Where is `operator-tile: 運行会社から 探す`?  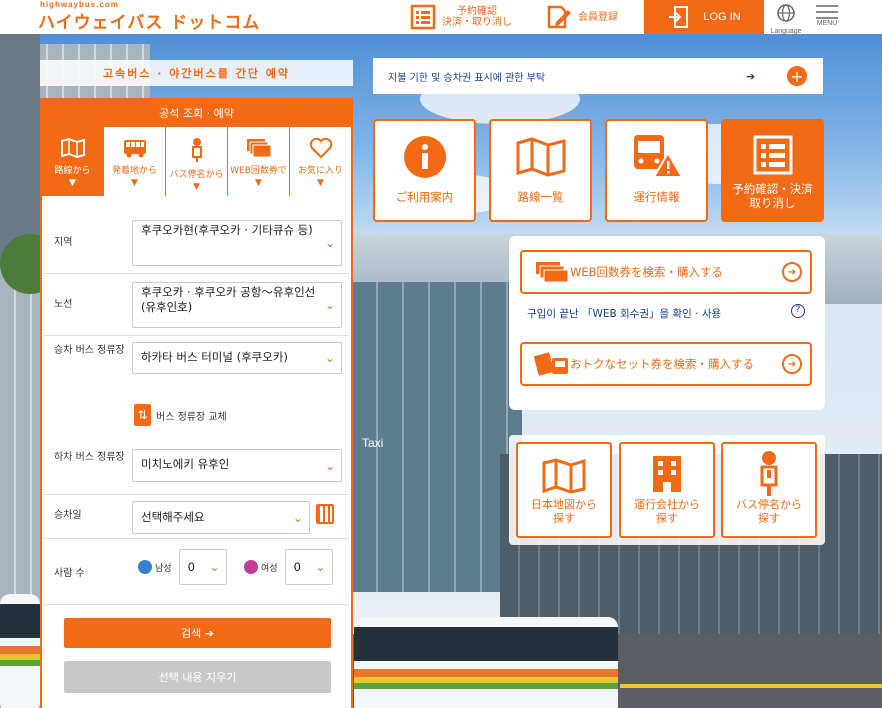
operator-tile: 運行会社から 探す is located at coordinates (667, 490).